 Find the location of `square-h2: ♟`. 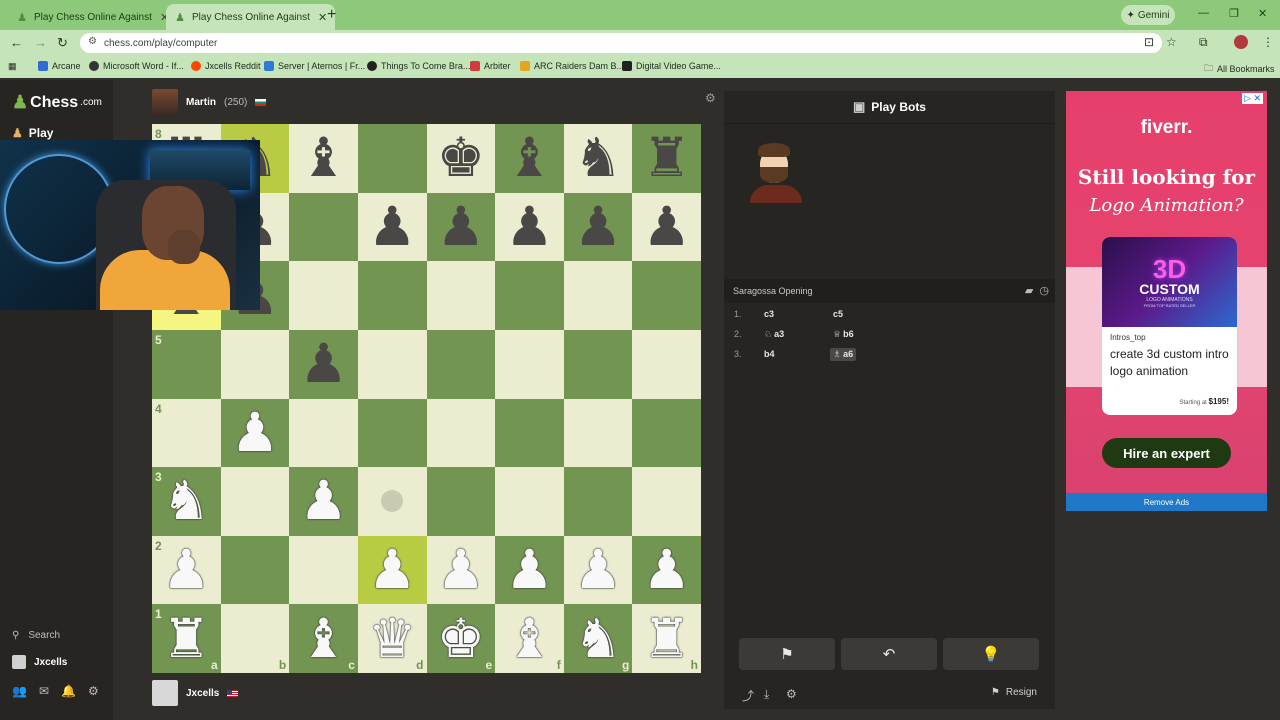

square-h2: ♟ is located at coordinates (666, 570).